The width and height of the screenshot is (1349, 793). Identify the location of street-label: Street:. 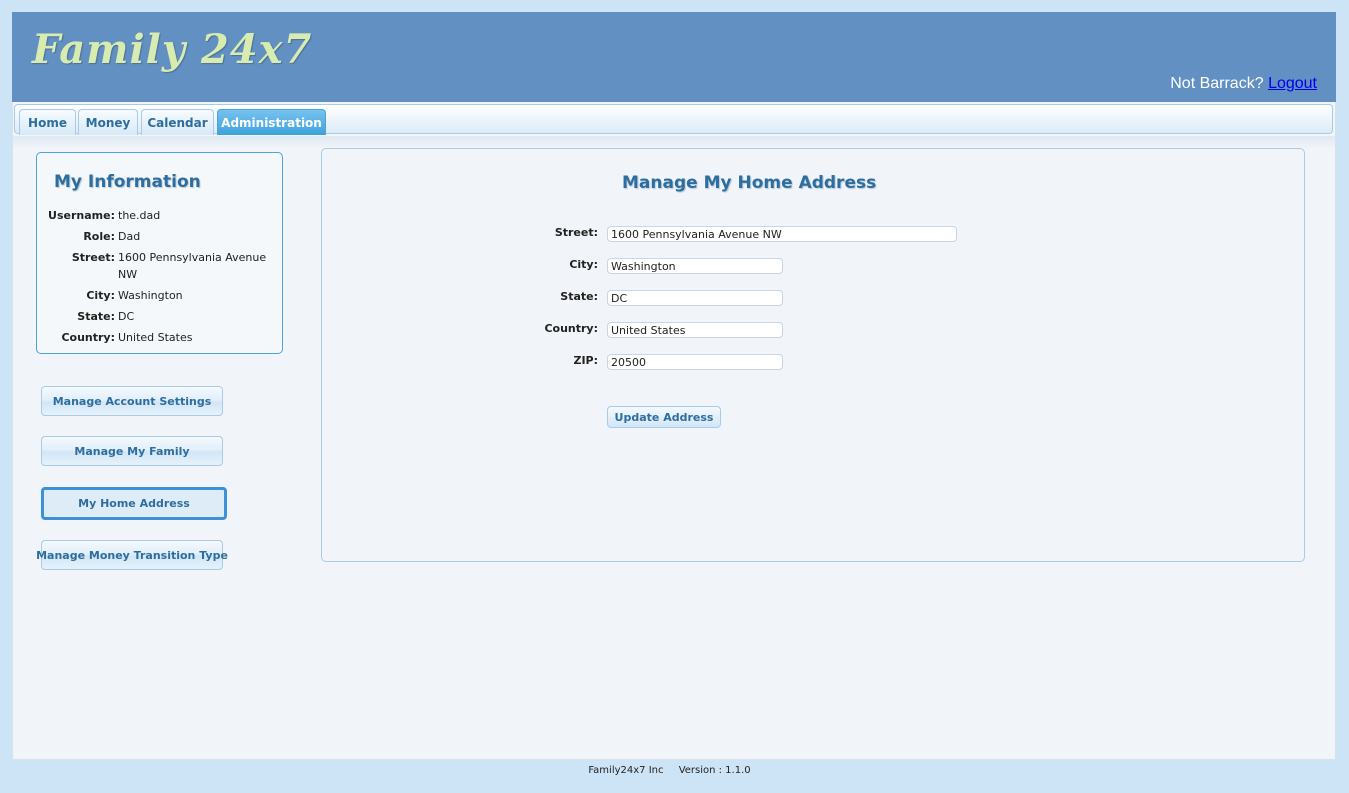
(576, 232).